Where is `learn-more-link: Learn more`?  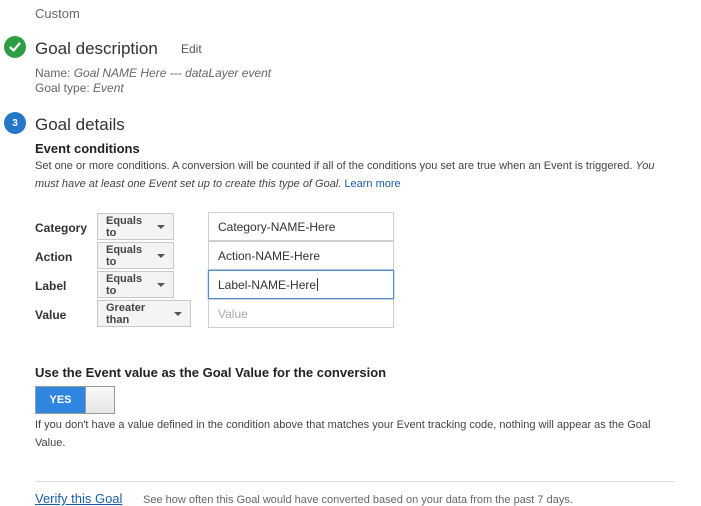 learn-more-link: Learn more is located at coordinates (372, 184).